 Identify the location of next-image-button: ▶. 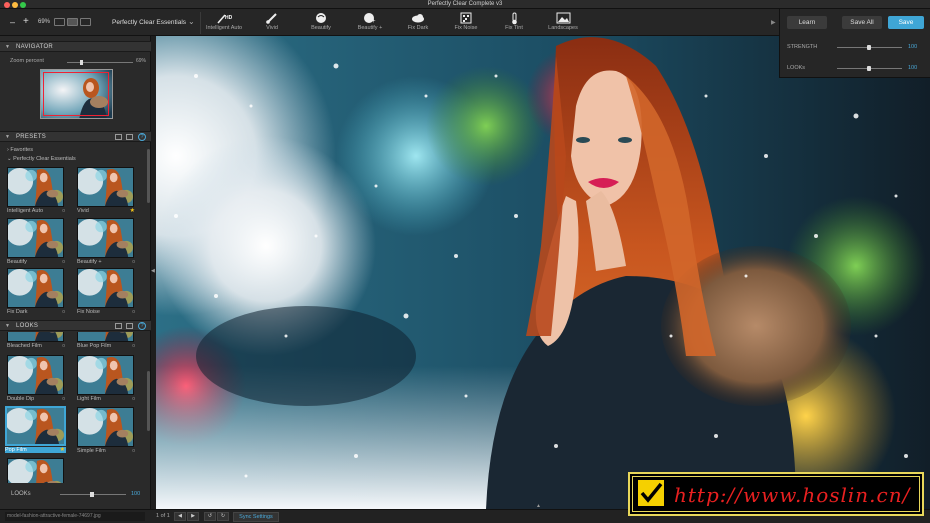
(193, 516).